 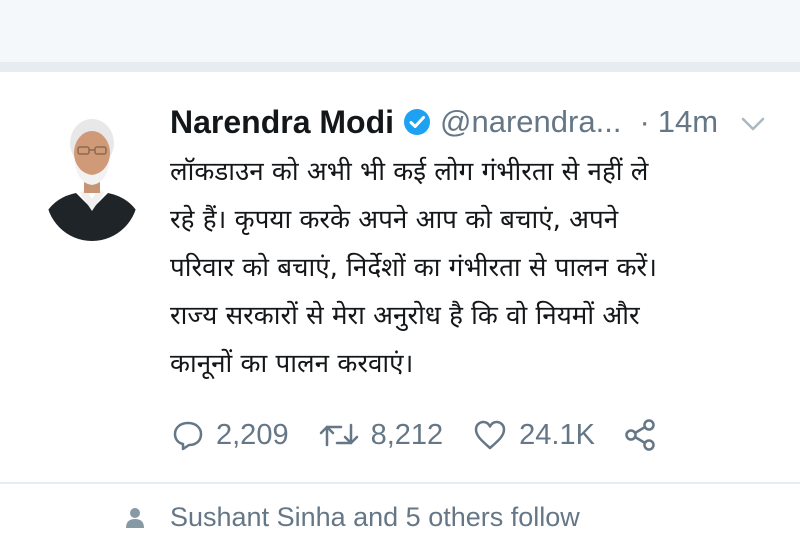 I want to click on retweet-icon, so click(x=338, y=435).